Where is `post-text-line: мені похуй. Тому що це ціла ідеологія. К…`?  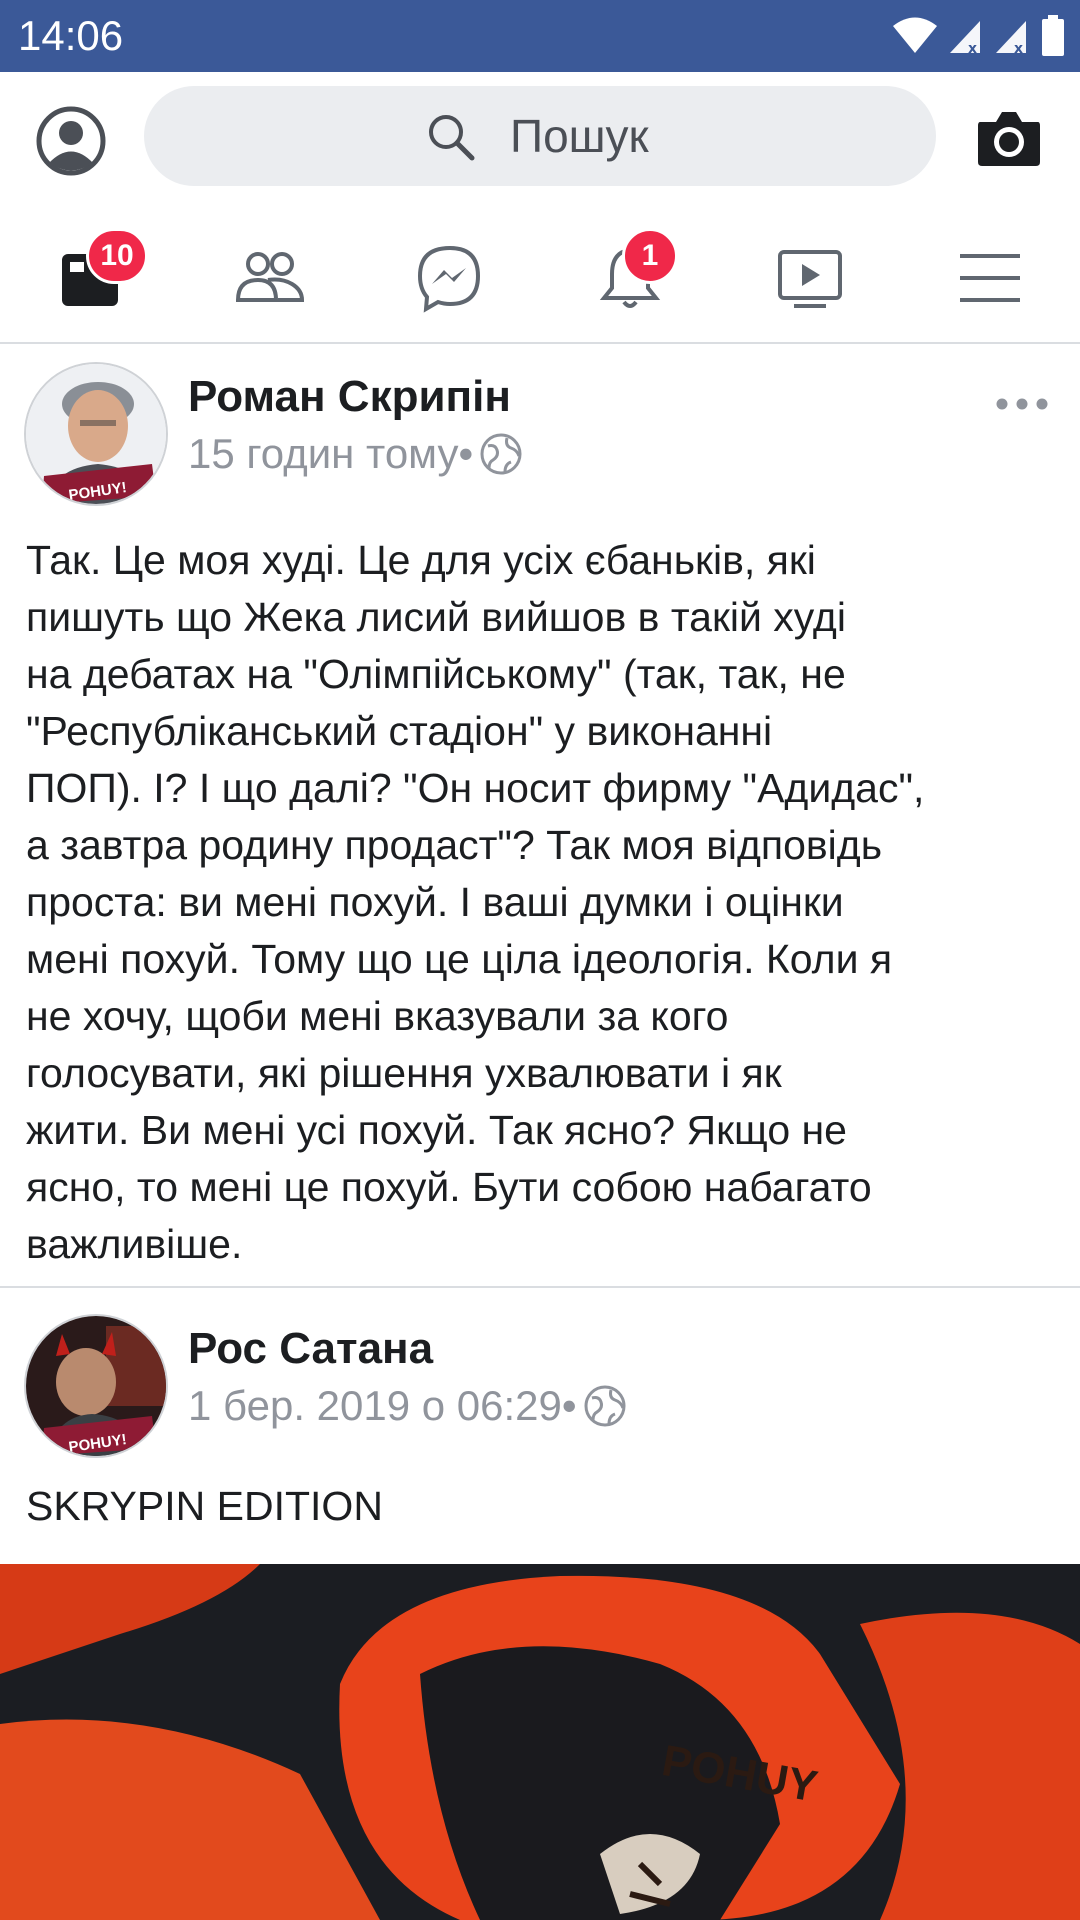
post-text-line: мені похуй. Тому що це ціла ідеологія. К… is located at coordinates (459, 959).